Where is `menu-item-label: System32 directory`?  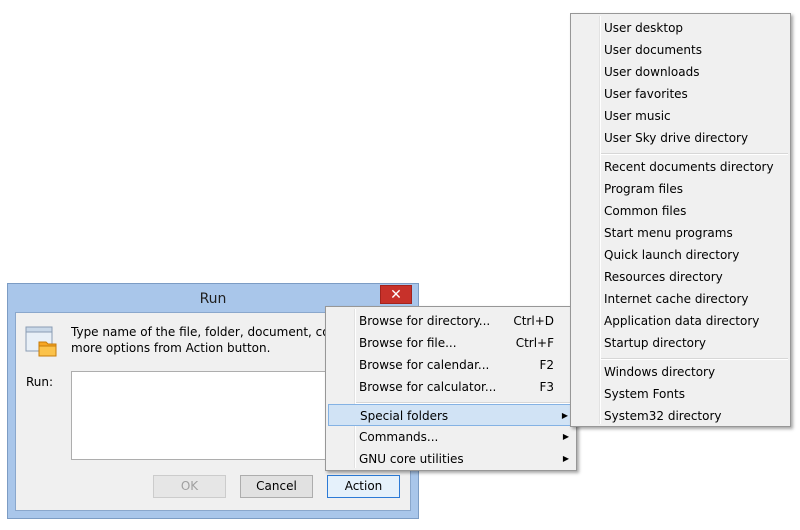
menu-item-label: System32 directory is located at coordinates (663, 416).